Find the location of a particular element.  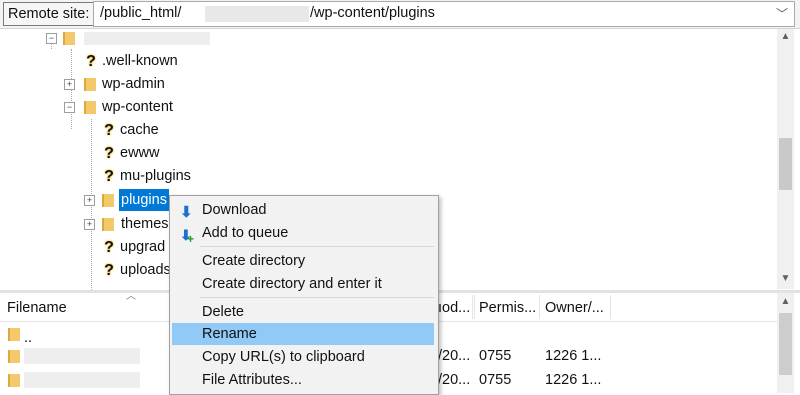

menu-item-create-directory: Create directory is located at coordinates (303, 261).